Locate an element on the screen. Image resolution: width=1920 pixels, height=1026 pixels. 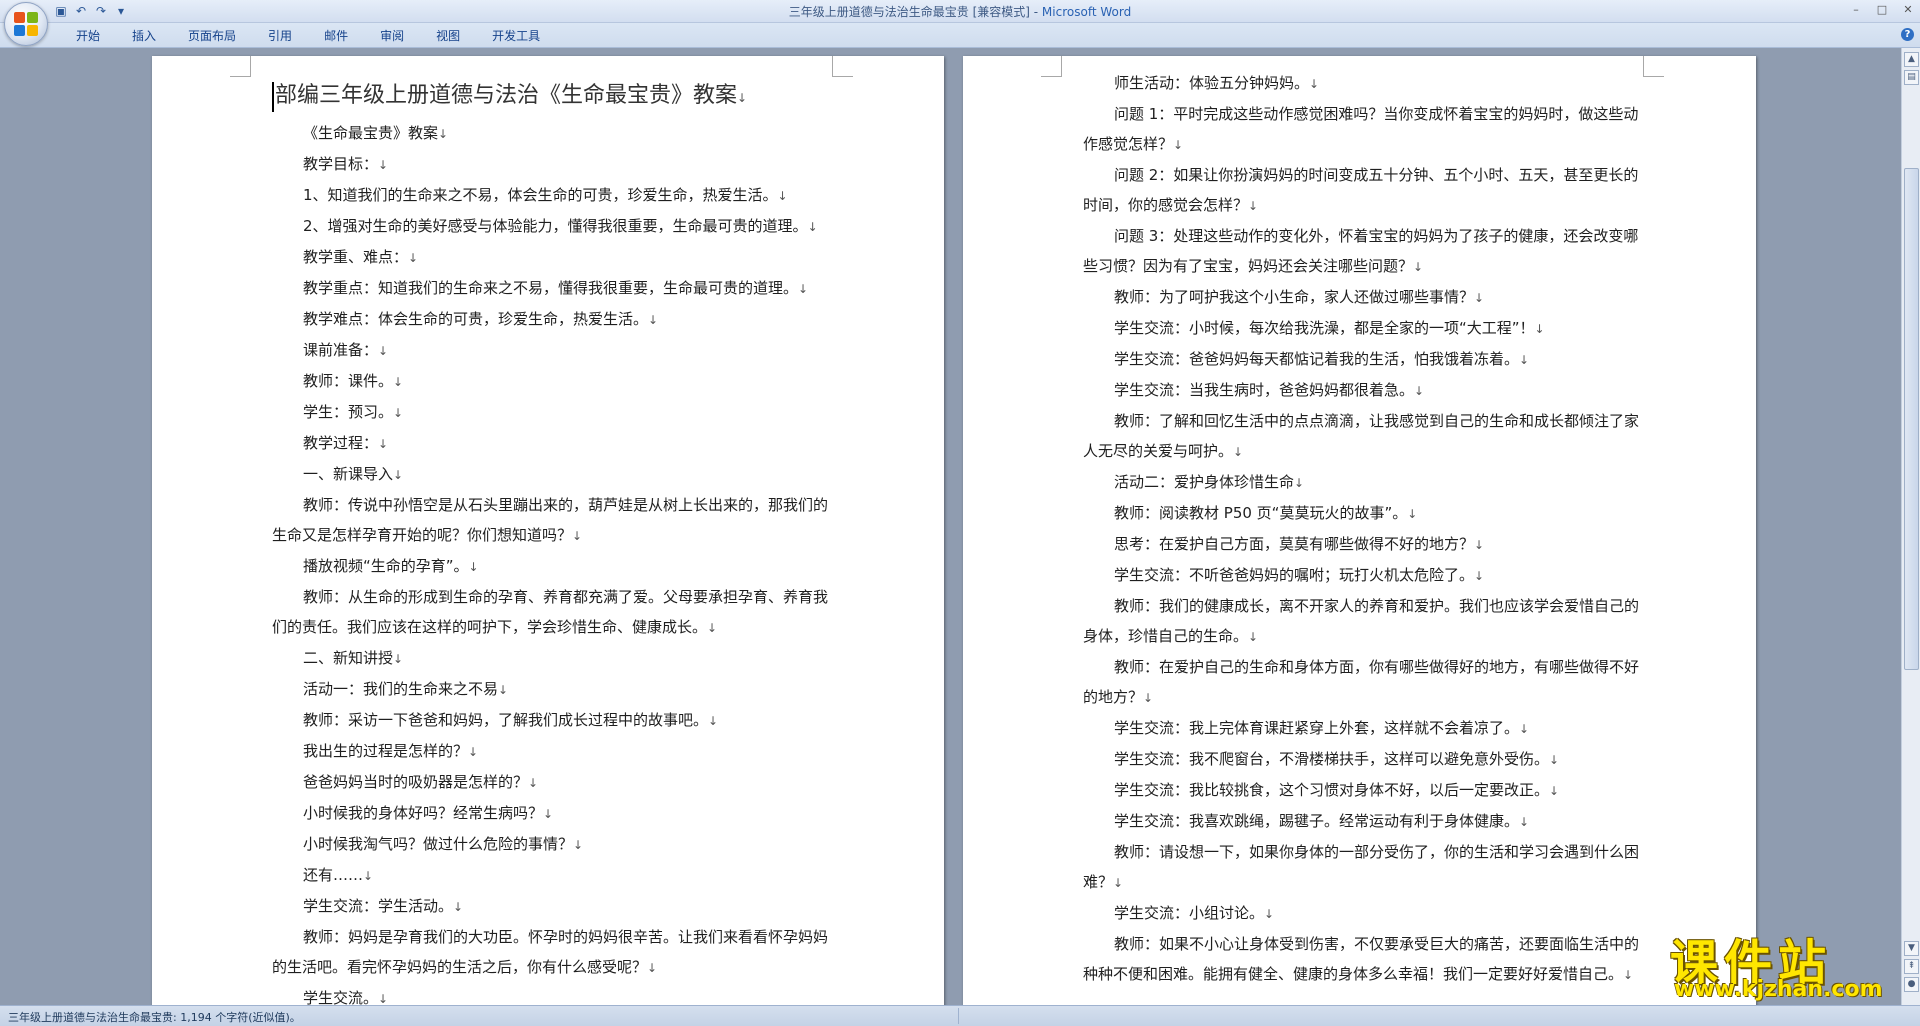
document-paragraph: 还有……↓ is located at coordinates (552, 875).